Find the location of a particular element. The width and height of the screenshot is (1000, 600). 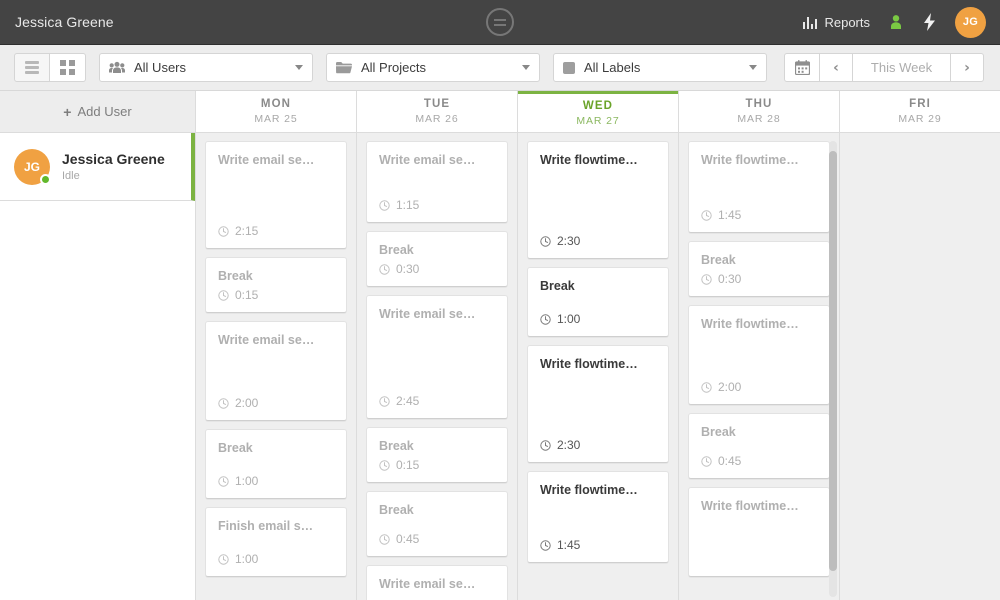

grid-view-button is located at coordinates (68, 67).